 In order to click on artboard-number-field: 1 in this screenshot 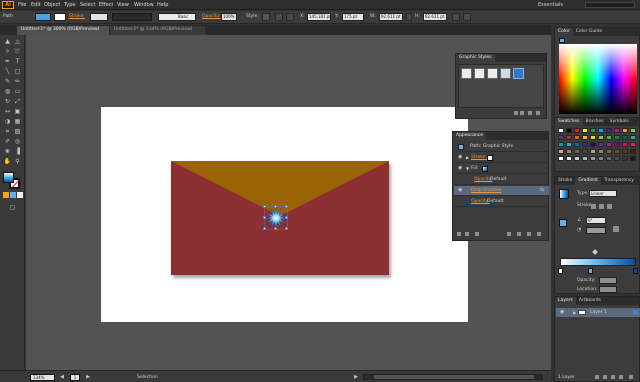, I will do `click(75, 377)`.